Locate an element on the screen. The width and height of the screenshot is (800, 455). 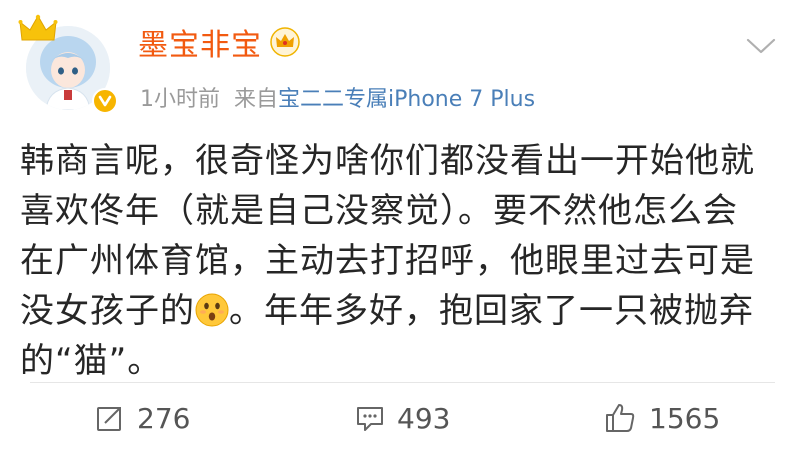
source-device-link: 宝二二专属iPhone 7 Plus is located at coordinates (406, 97).